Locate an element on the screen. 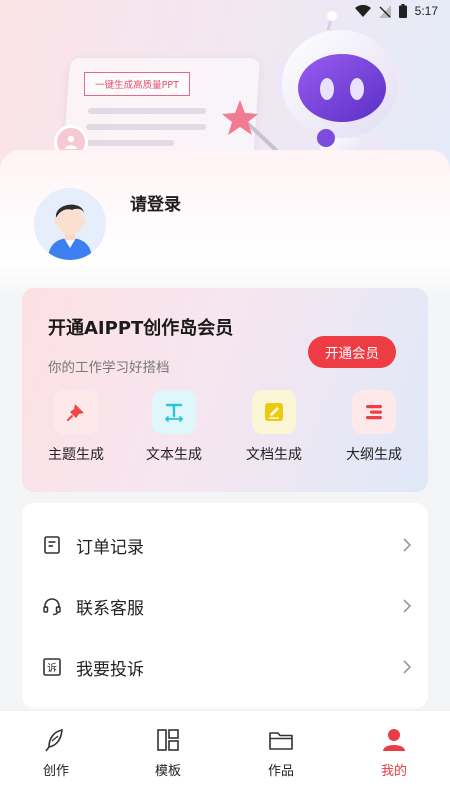 The width and height of the screenshot is (450, 800). tab-mine: 我的 is located at coordinates (394, 753).